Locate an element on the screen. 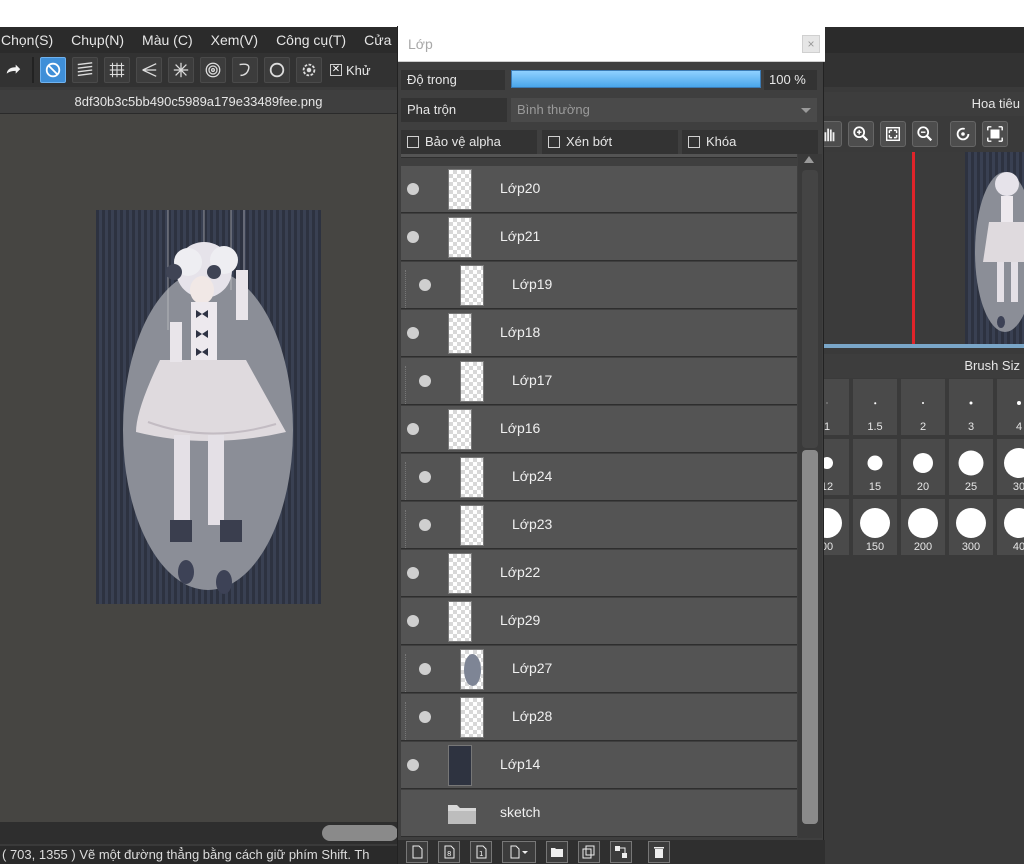  antialias-check-box: ✕ is located at coordinates (336, 70).